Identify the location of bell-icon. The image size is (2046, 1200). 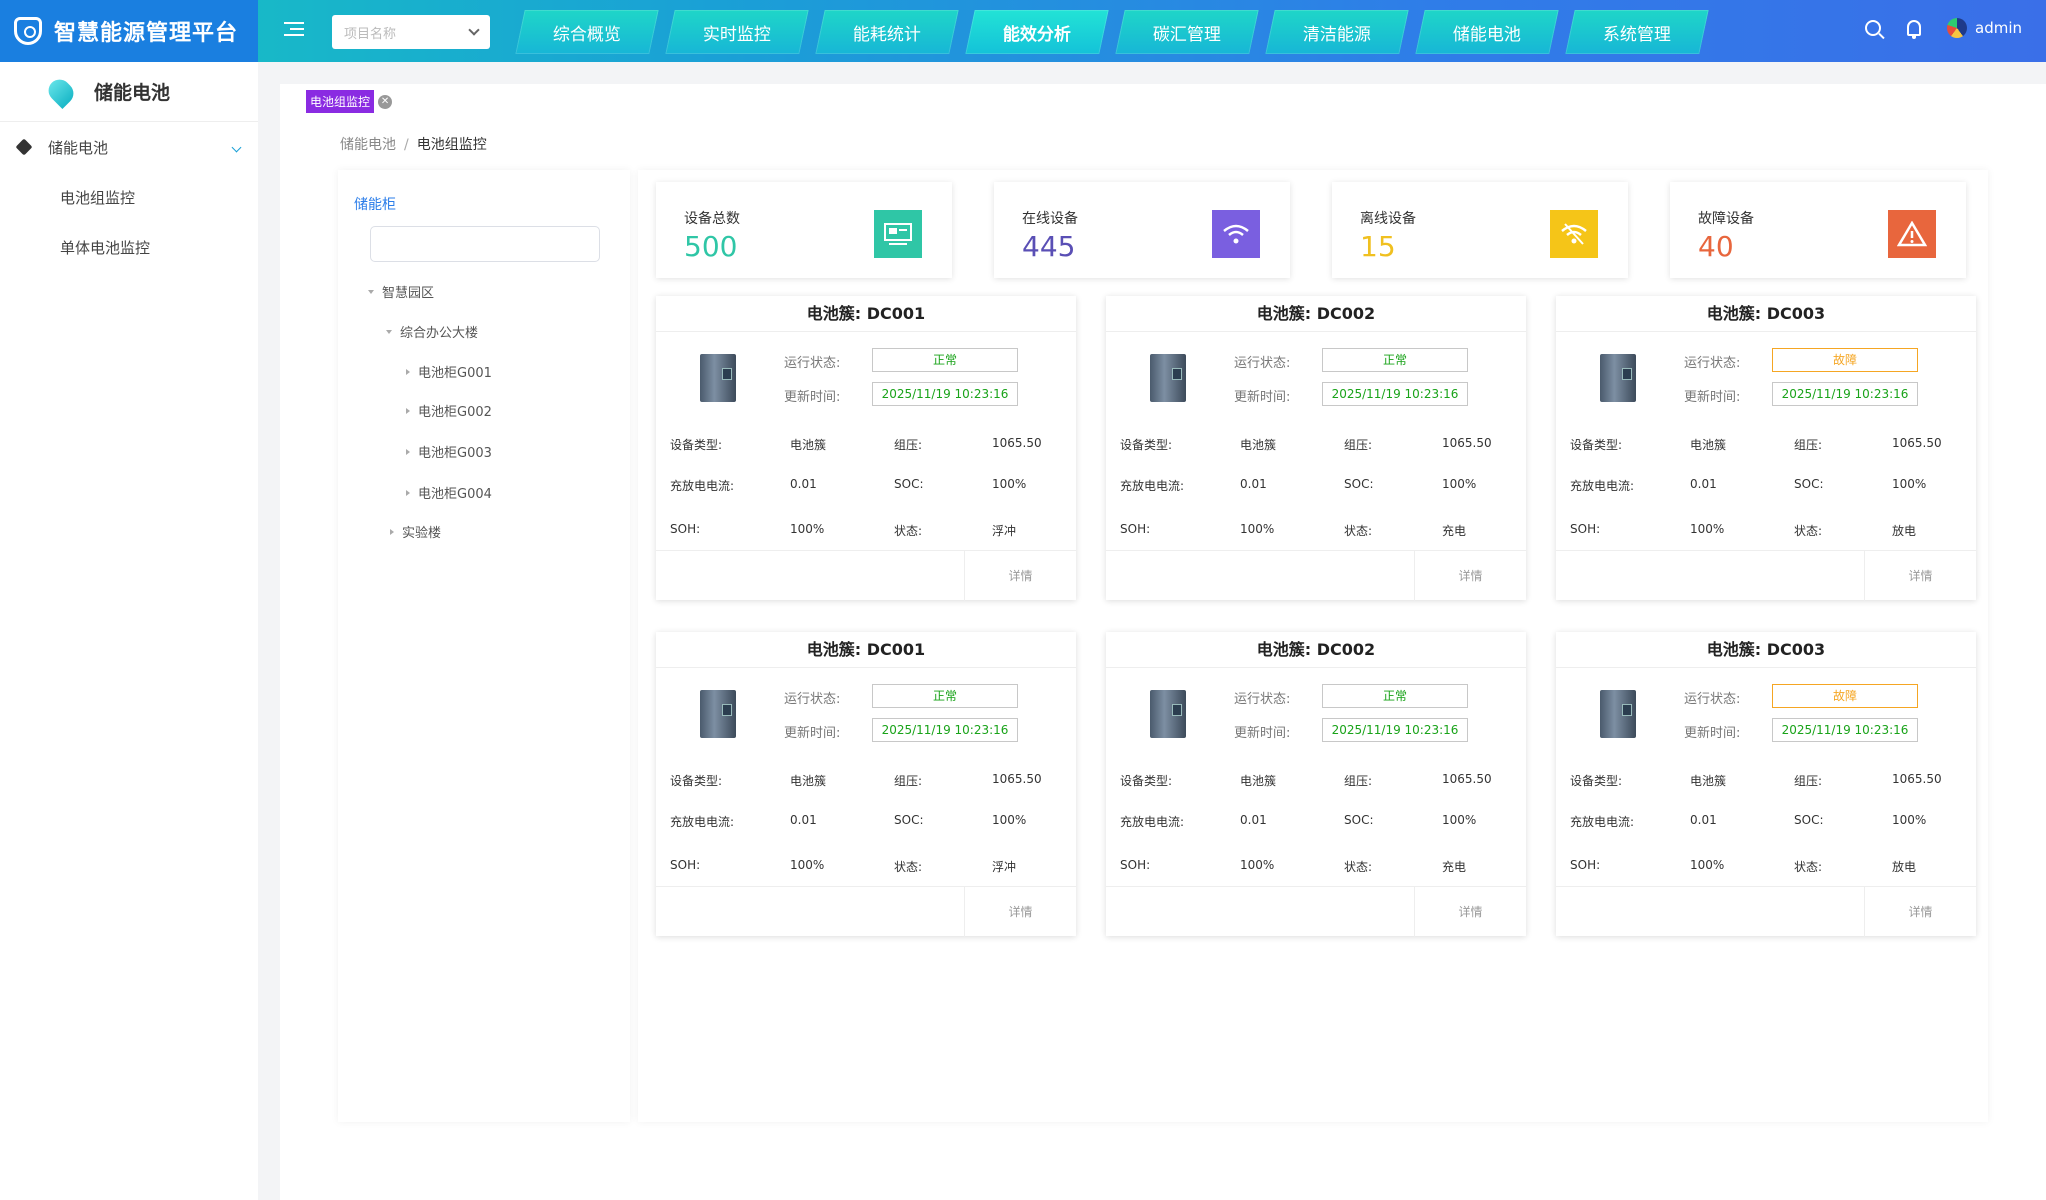
(1914, 29).